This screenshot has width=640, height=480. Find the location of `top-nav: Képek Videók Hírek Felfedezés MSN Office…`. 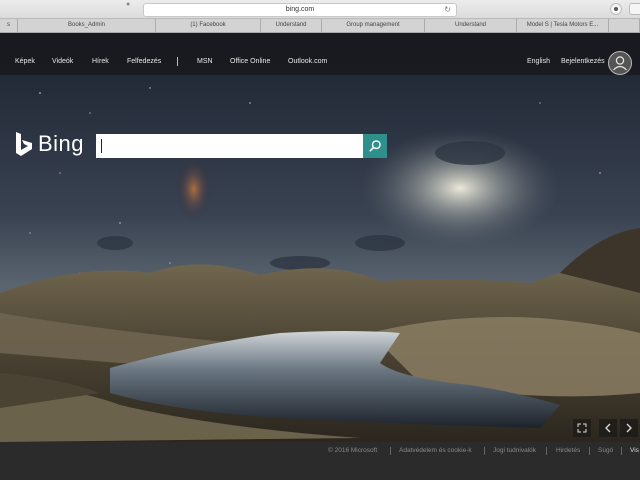

top-nav: Képek Videók Hírek Felfedezés MSN Office… is located at coordinates (320, 54).